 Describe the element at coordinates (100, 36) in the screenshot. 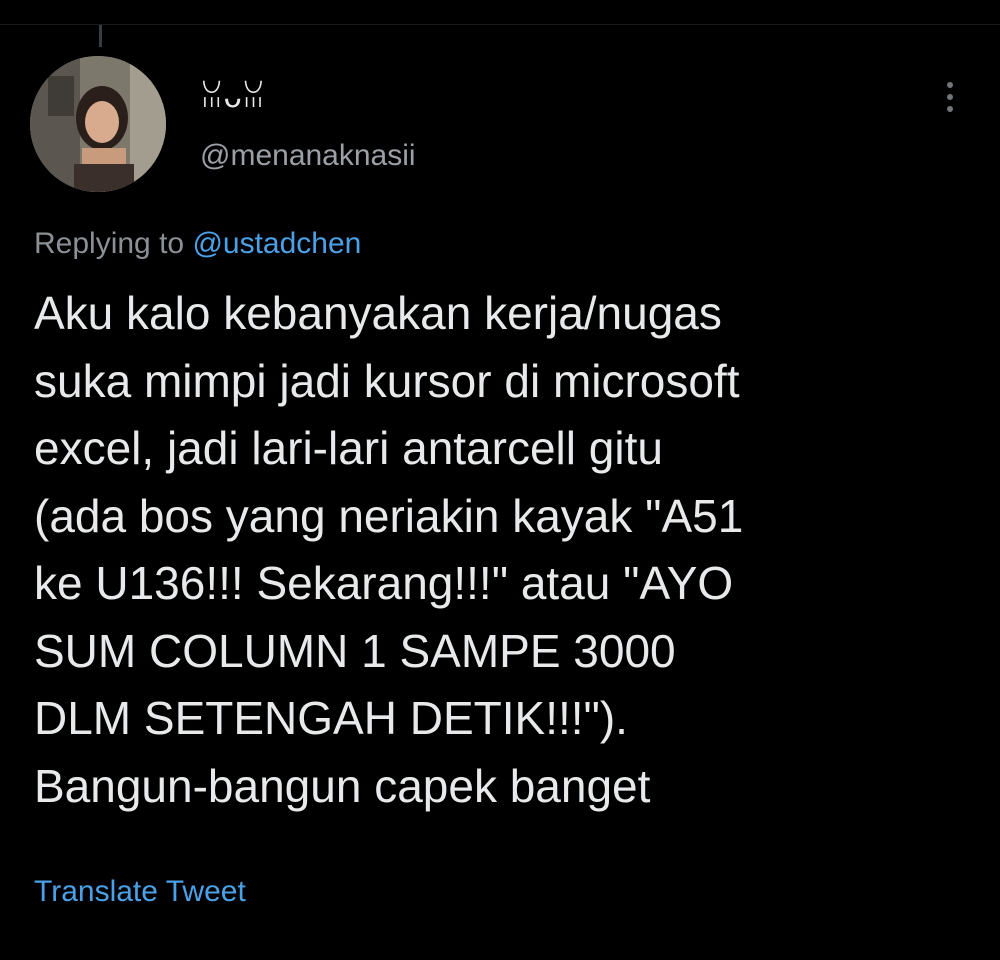

I see `thread-connector-line` at that location.